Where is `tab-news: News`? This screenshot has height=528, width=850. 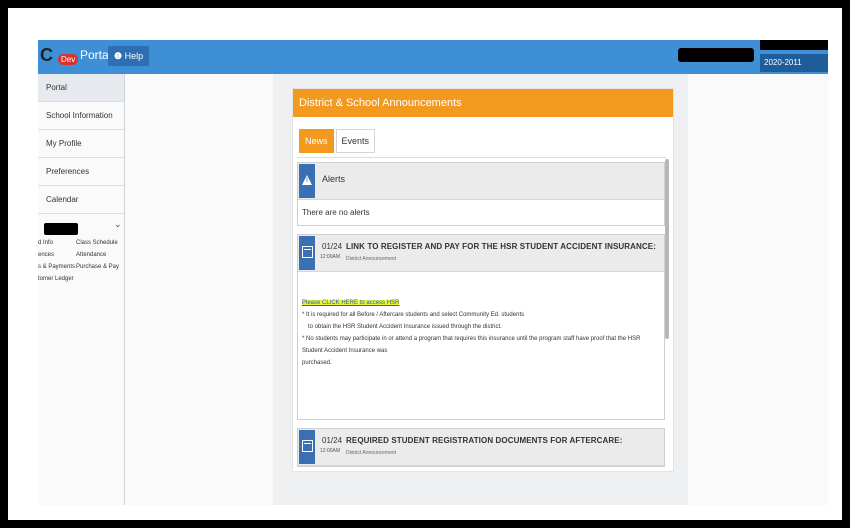
tab-news: News is located at coordinates (316, 141).